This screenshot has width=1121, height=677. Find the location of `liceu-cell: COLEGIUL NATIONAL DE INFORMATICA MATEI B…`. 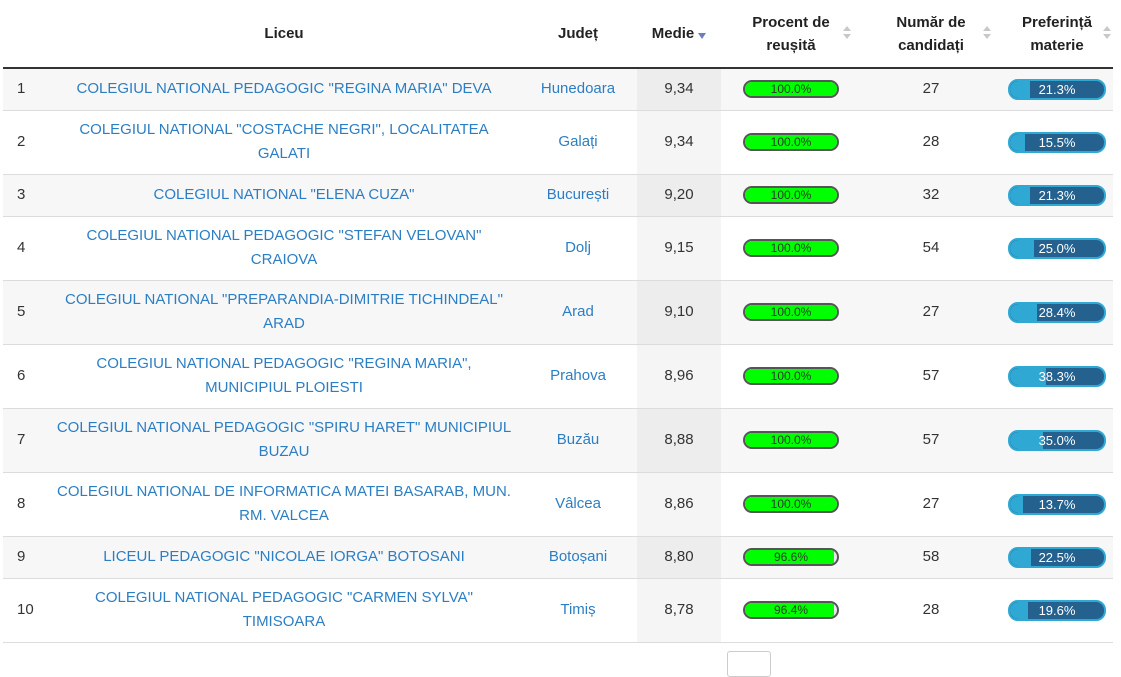

liceu-cell: COLEGIUL NATIONAL DE INFORMATICA MATEI B… is located at coordinates (284, 504).